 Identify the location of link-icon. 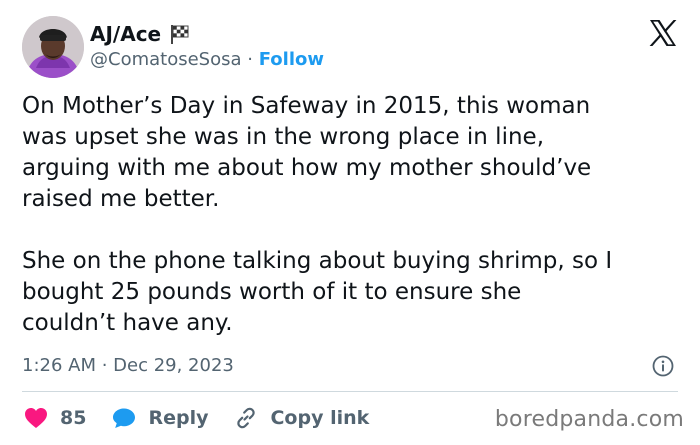
(246, 418).